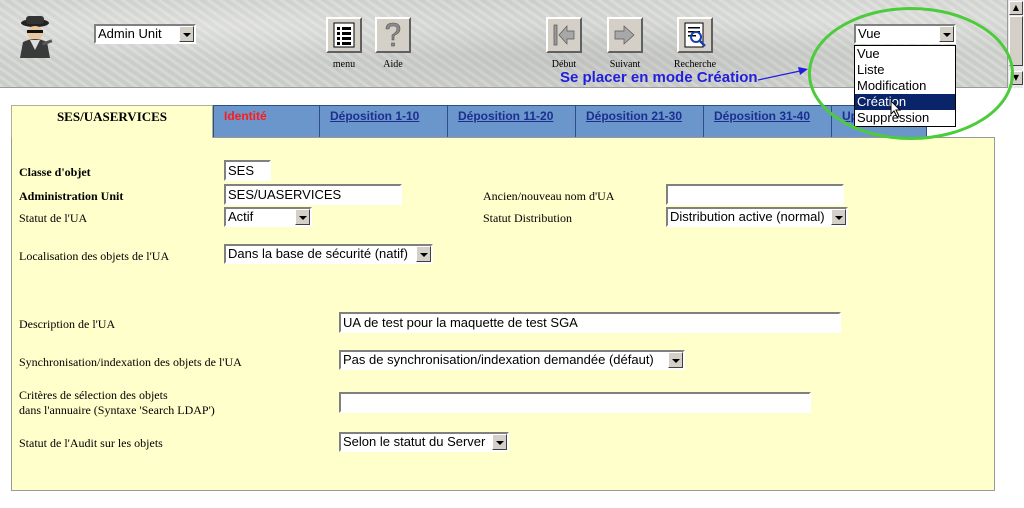 This screenshot has width=1024, height=508. I want to click on ancien-nom-field, so click(755, 194).